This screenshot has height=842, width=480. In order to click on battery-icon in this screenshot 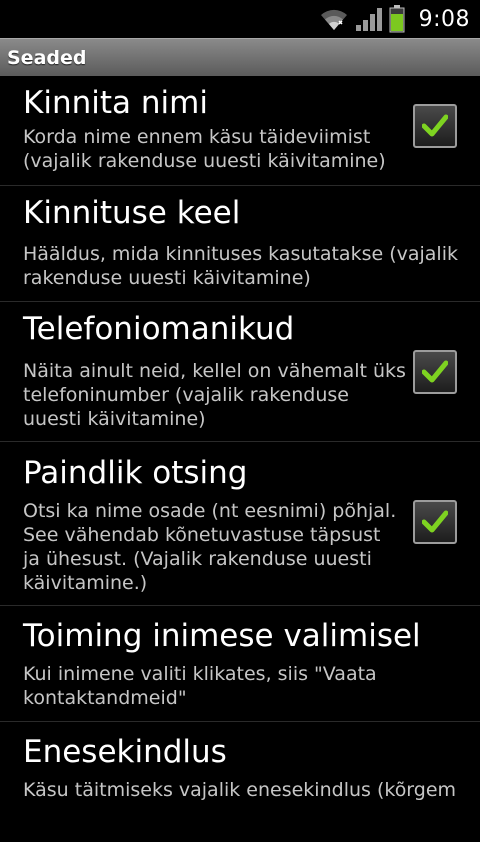, I will do `click(397, 19)`.